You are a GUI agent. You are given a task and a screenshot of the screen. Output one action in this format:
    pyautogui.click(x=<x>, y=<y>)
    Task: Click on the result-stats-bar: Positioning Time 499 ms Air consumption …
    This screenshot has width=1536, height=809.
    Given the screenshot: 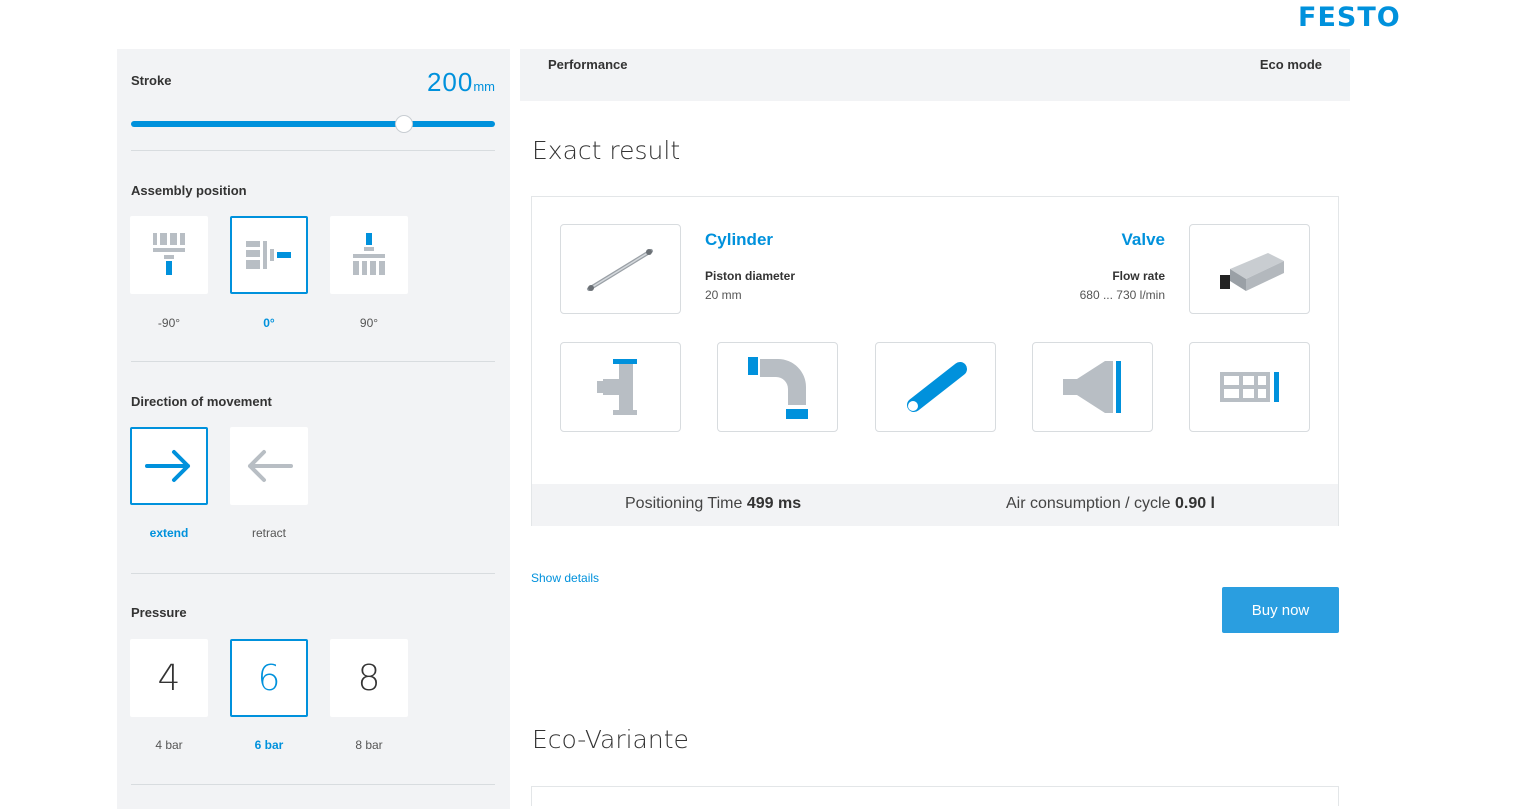 What is the action you would take?
    pyautogui.click(x=935, y=505)
    